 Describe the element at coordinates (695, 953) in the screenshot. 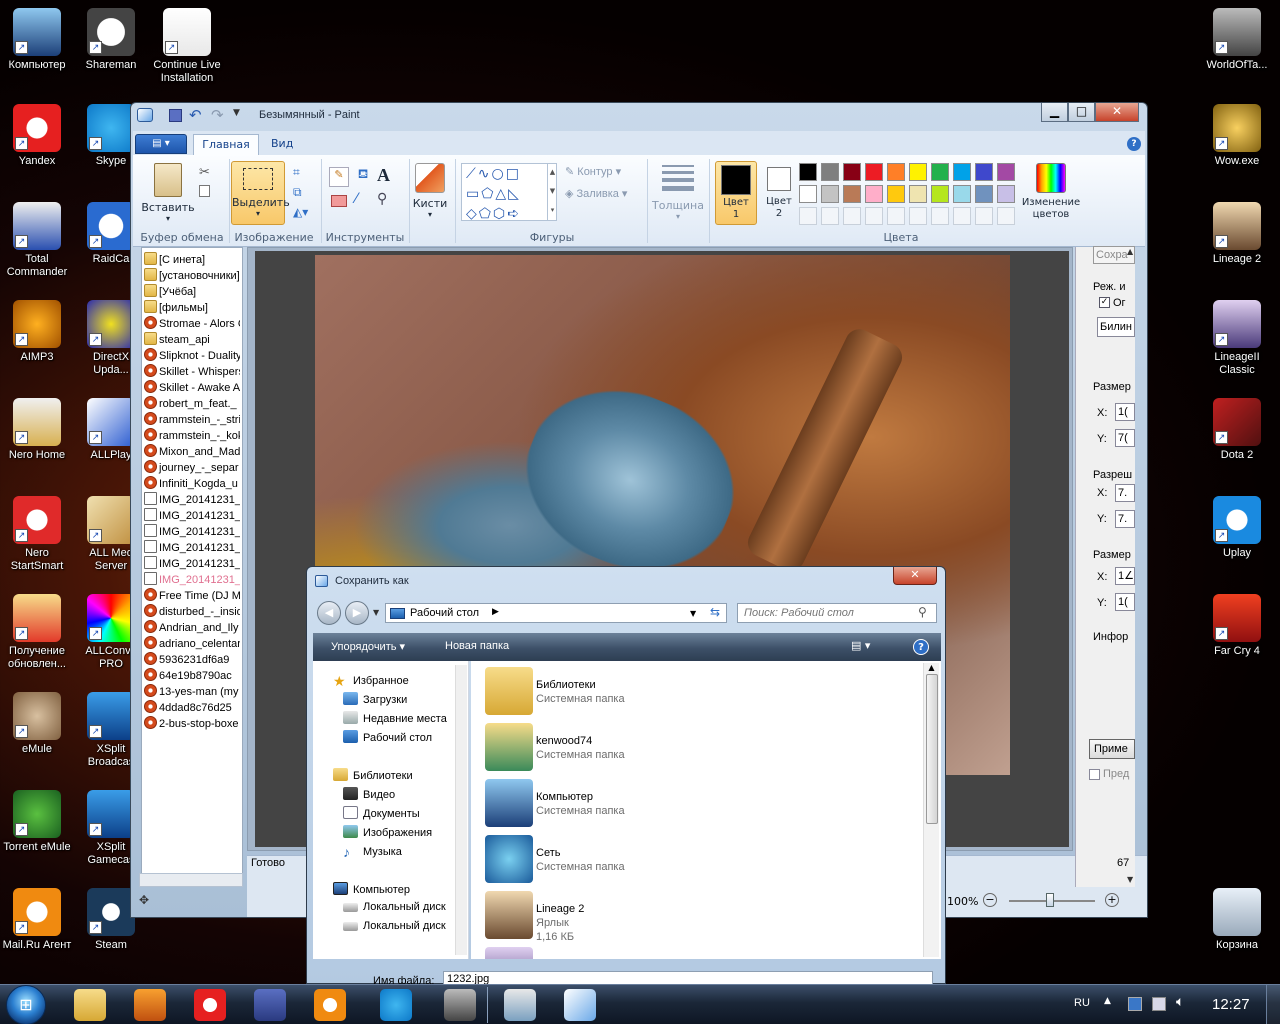

I see `dialog-file-item: Lineage II Classic` at that location.